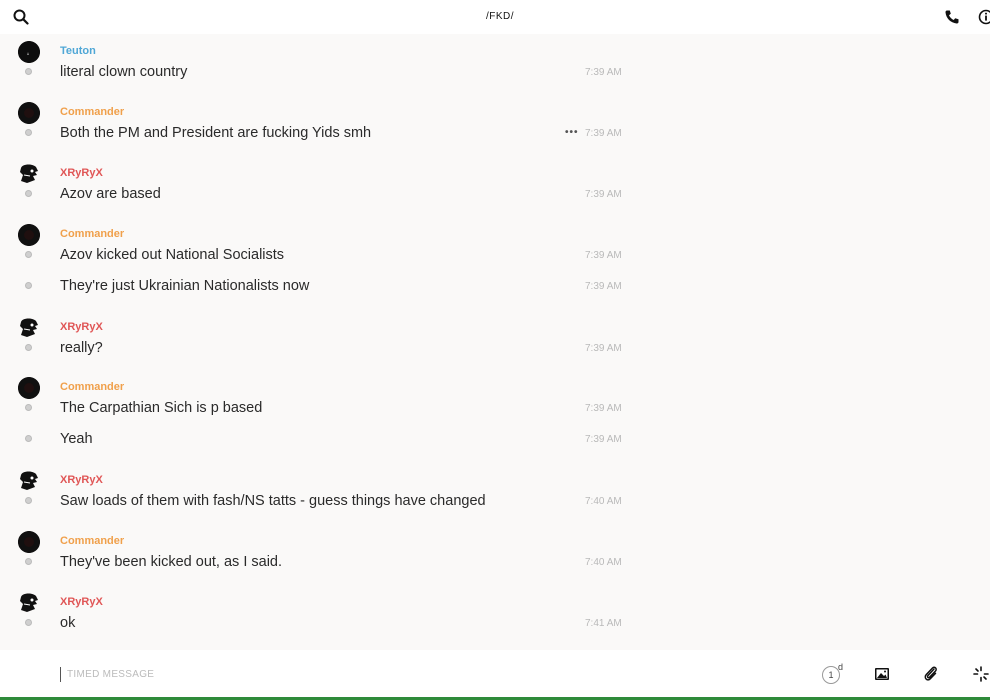 The image size is (990, 700). What do you see at coordinates (110, 674) in the screenshot?
I see `message-input: TIMED MESSAGE` at bounding box center [110, 674].